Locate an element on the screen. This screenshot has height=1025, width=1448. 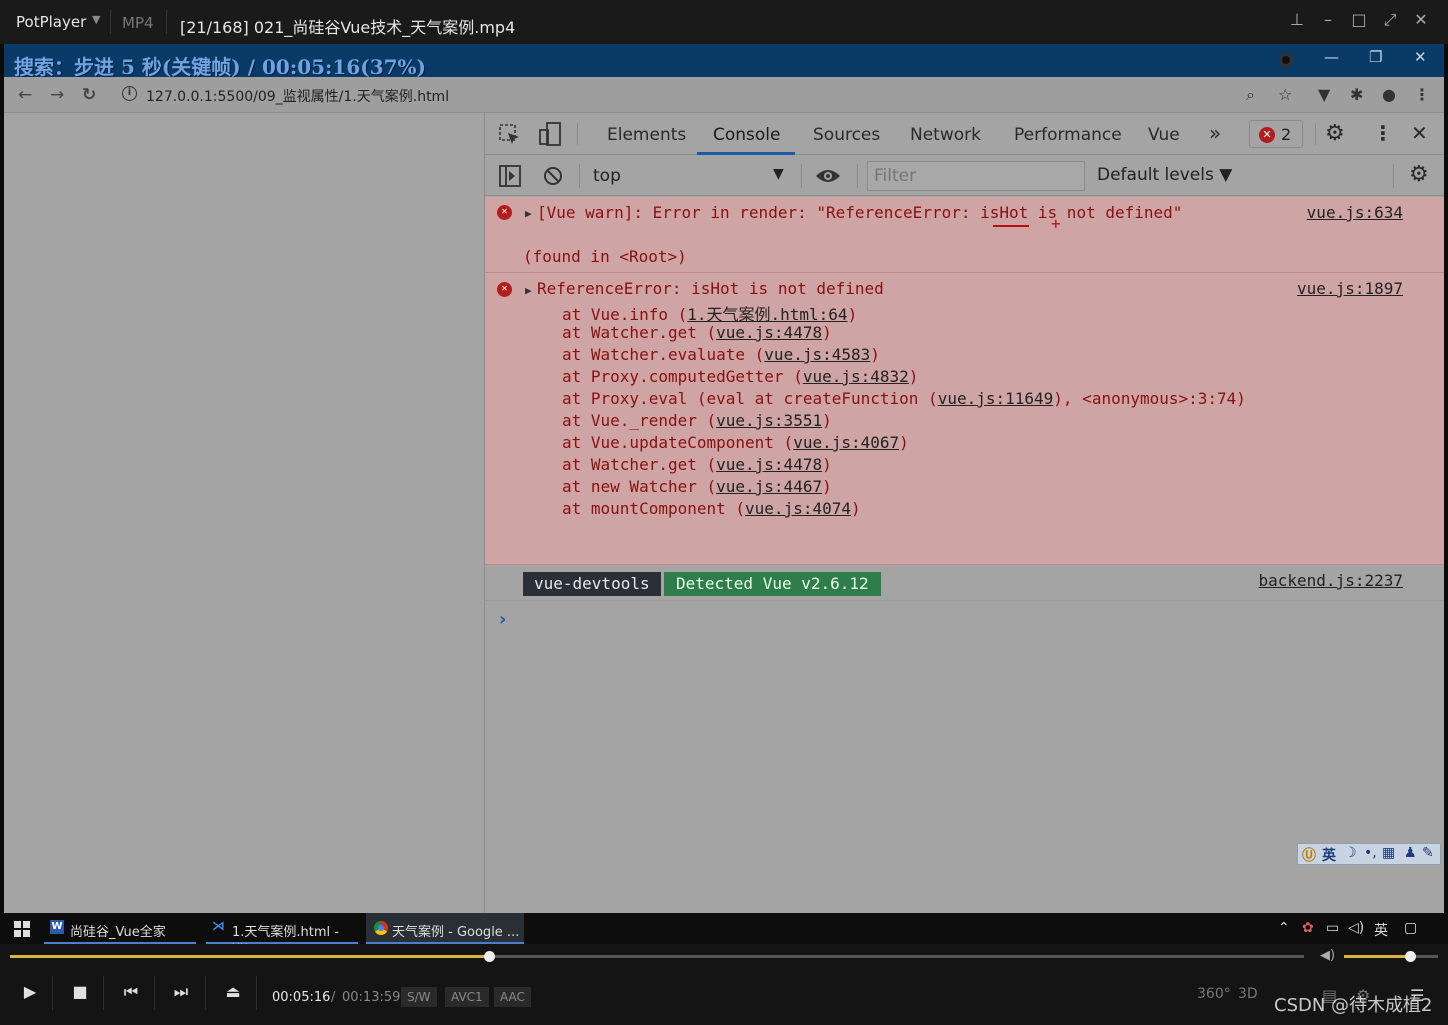
keyboard-icon: ▦ is located at coordinates (1388, 853).